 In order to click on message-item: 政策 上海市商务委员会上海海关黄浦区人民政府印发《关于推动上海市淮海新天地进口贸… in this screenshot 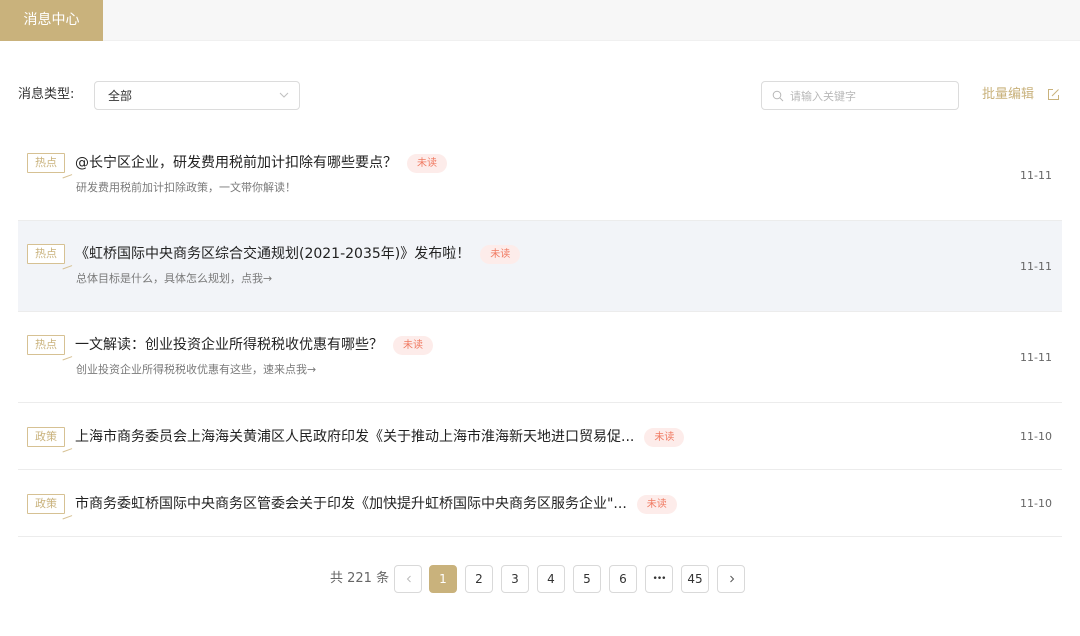, I will do `click(540, 436)`.